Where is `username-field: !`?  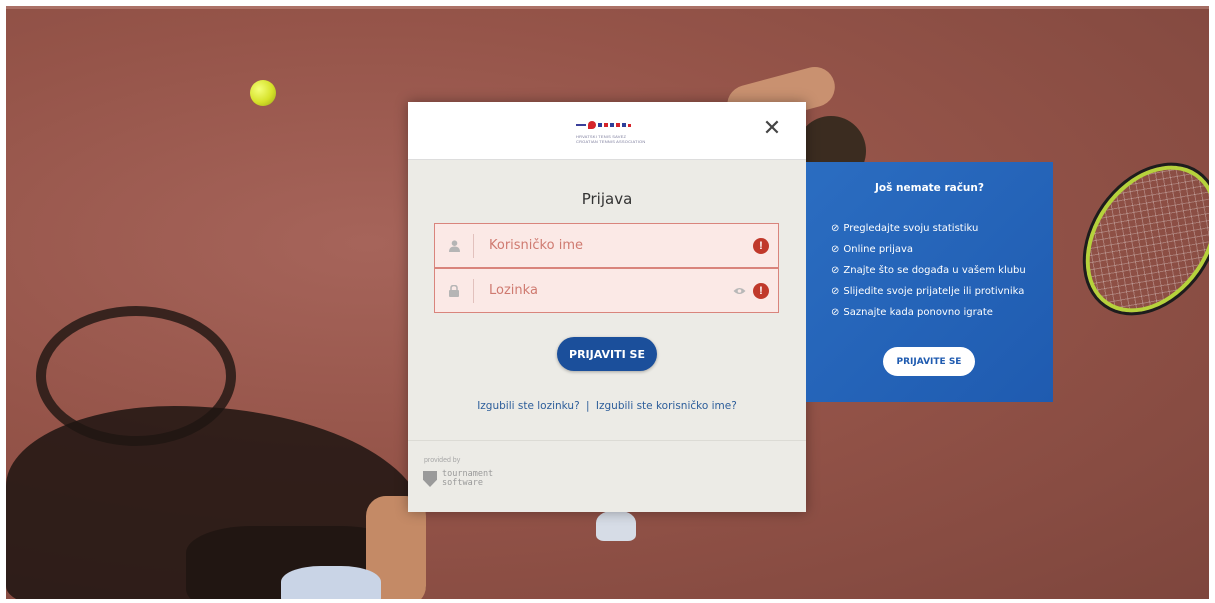 username-field: ! is located at coordinates (606, 245).